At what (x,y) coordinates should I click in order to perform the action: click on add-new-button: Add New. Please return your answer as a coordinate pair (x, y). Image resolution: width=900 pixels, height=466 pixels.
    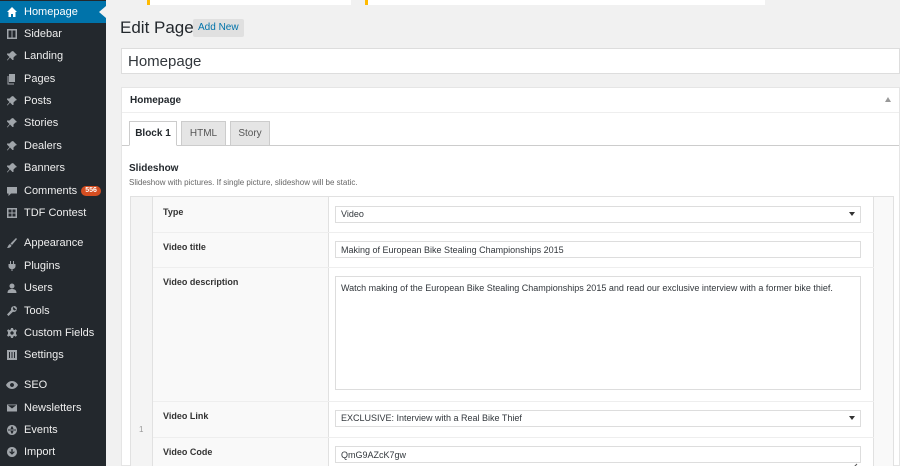
    Looking at the image, I should click on (218, 28).